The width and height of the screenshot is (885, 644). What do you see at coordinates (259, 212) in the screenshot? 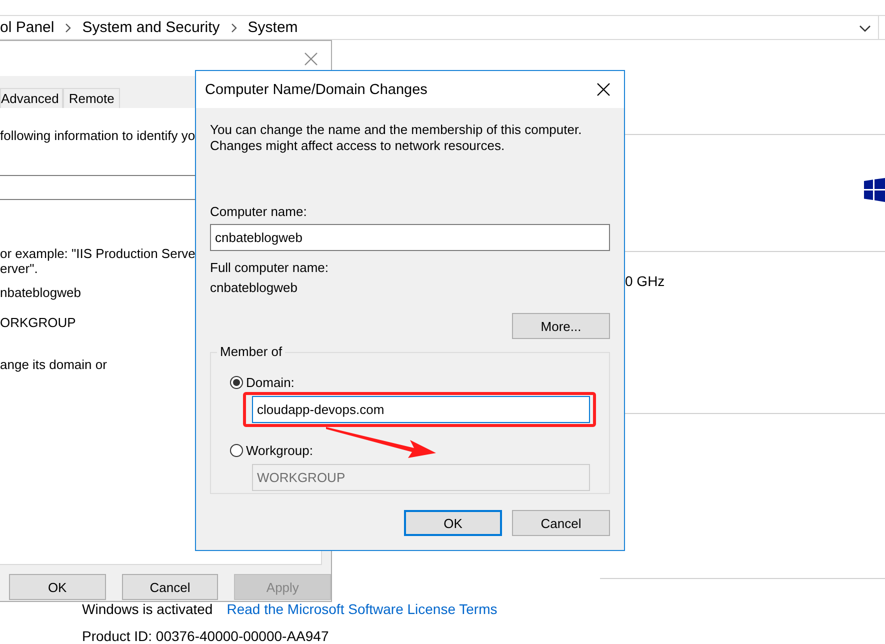
I see `field-label: Computer name:` at bounding box center [259, 212].